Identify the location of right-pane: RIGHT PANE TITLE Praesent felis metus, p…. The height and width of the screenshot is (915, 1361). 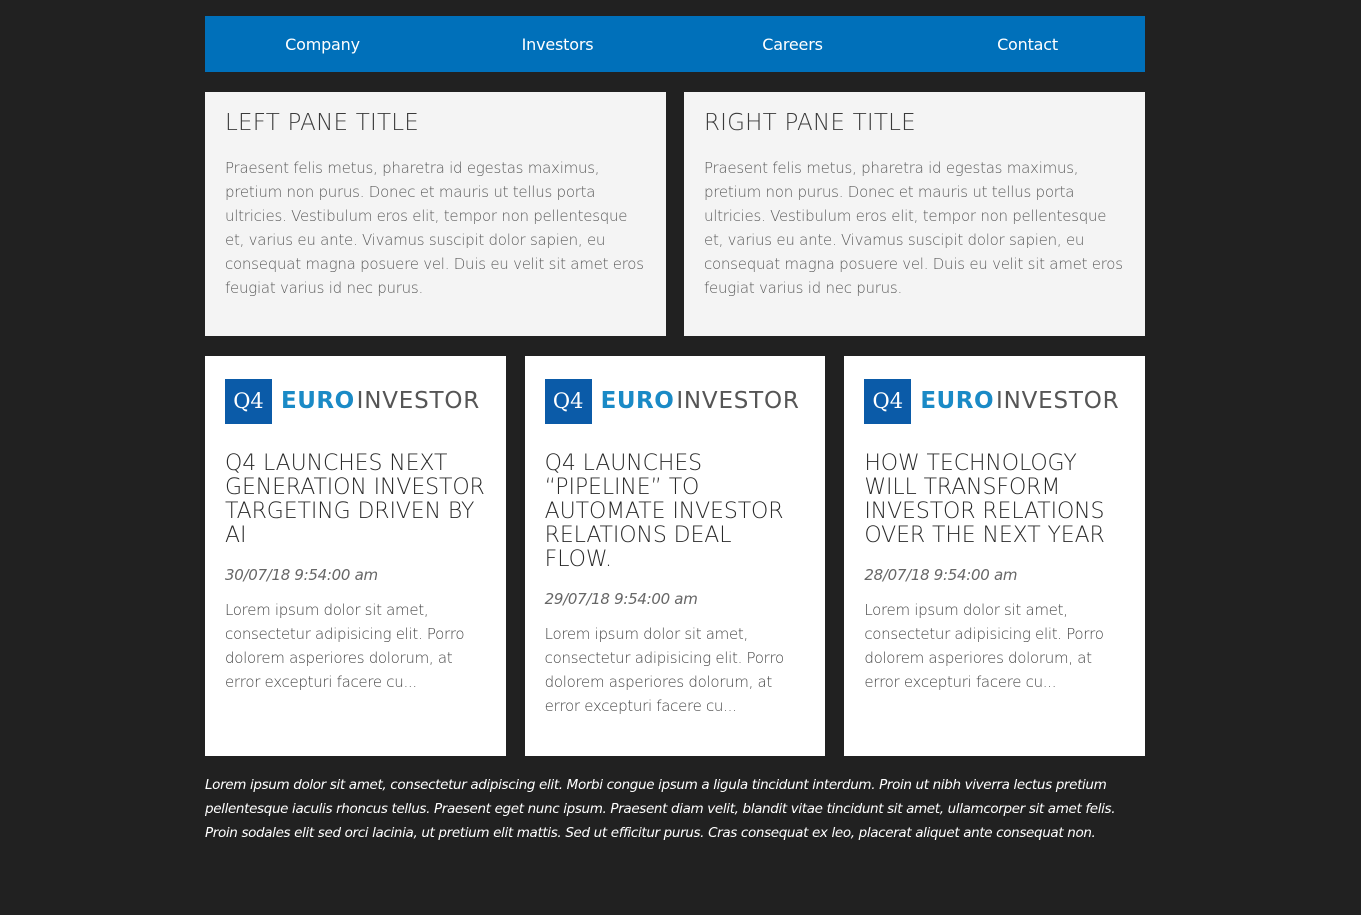
(914, 214).